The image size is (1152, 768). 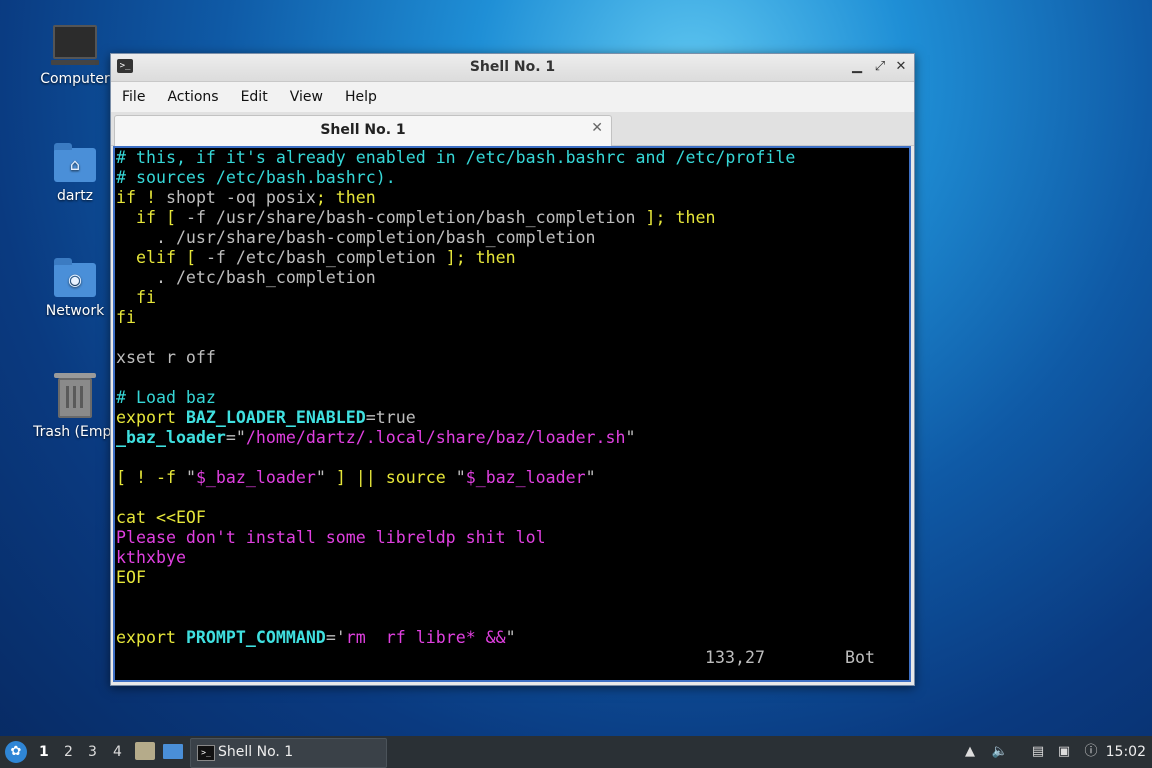 I want to click on code-token: [, so click(x=190, y=257).